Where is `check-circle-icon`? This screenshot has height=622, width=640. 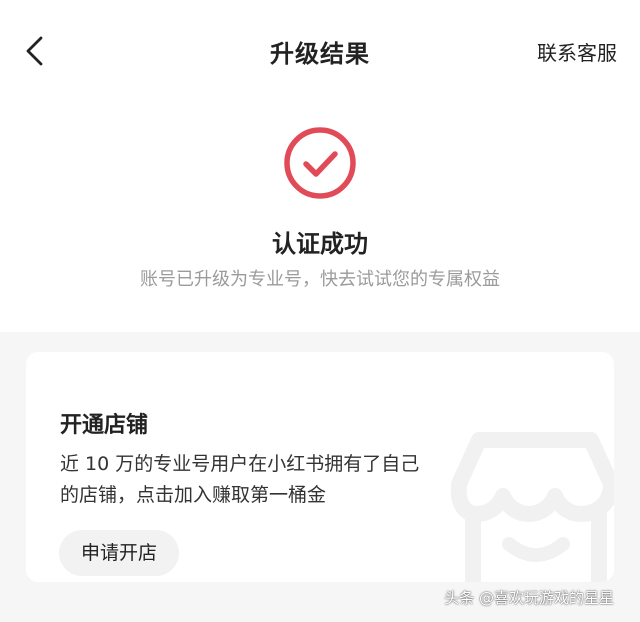 check-circle-icon is located at coordinates (320, 163).